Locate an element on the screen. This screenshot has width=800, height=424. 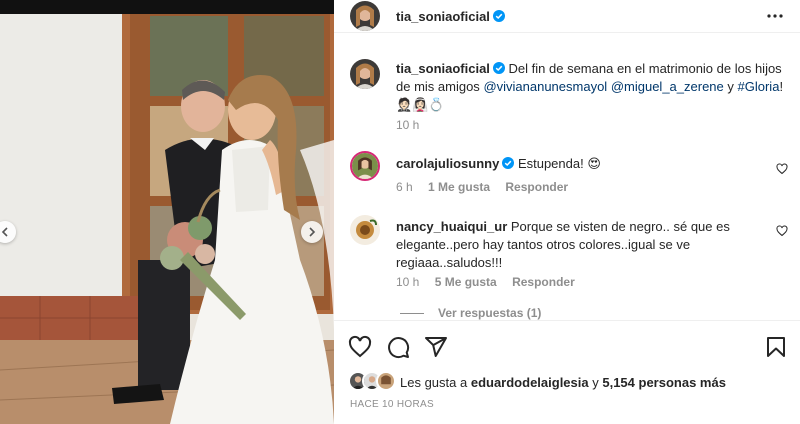
mention-link: @viviananunesmayol is located at coordinates (545, 86).